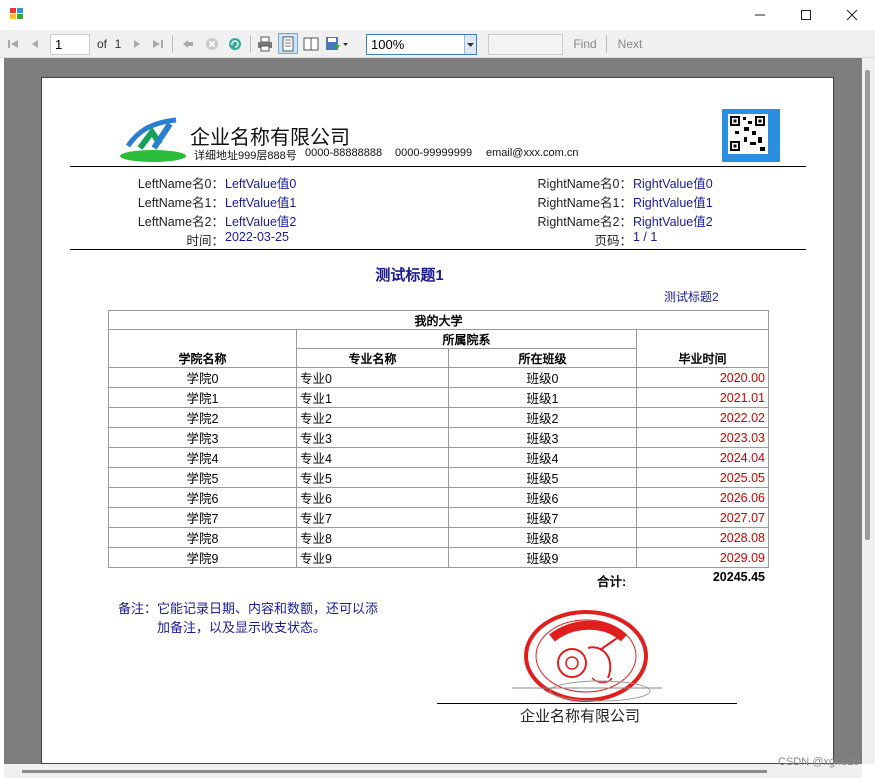 The image size is (875, 778). What do you see at coordinates (585, 44) in the screenshot?
I see `find-button: Find` at bounding box center [585, 44].